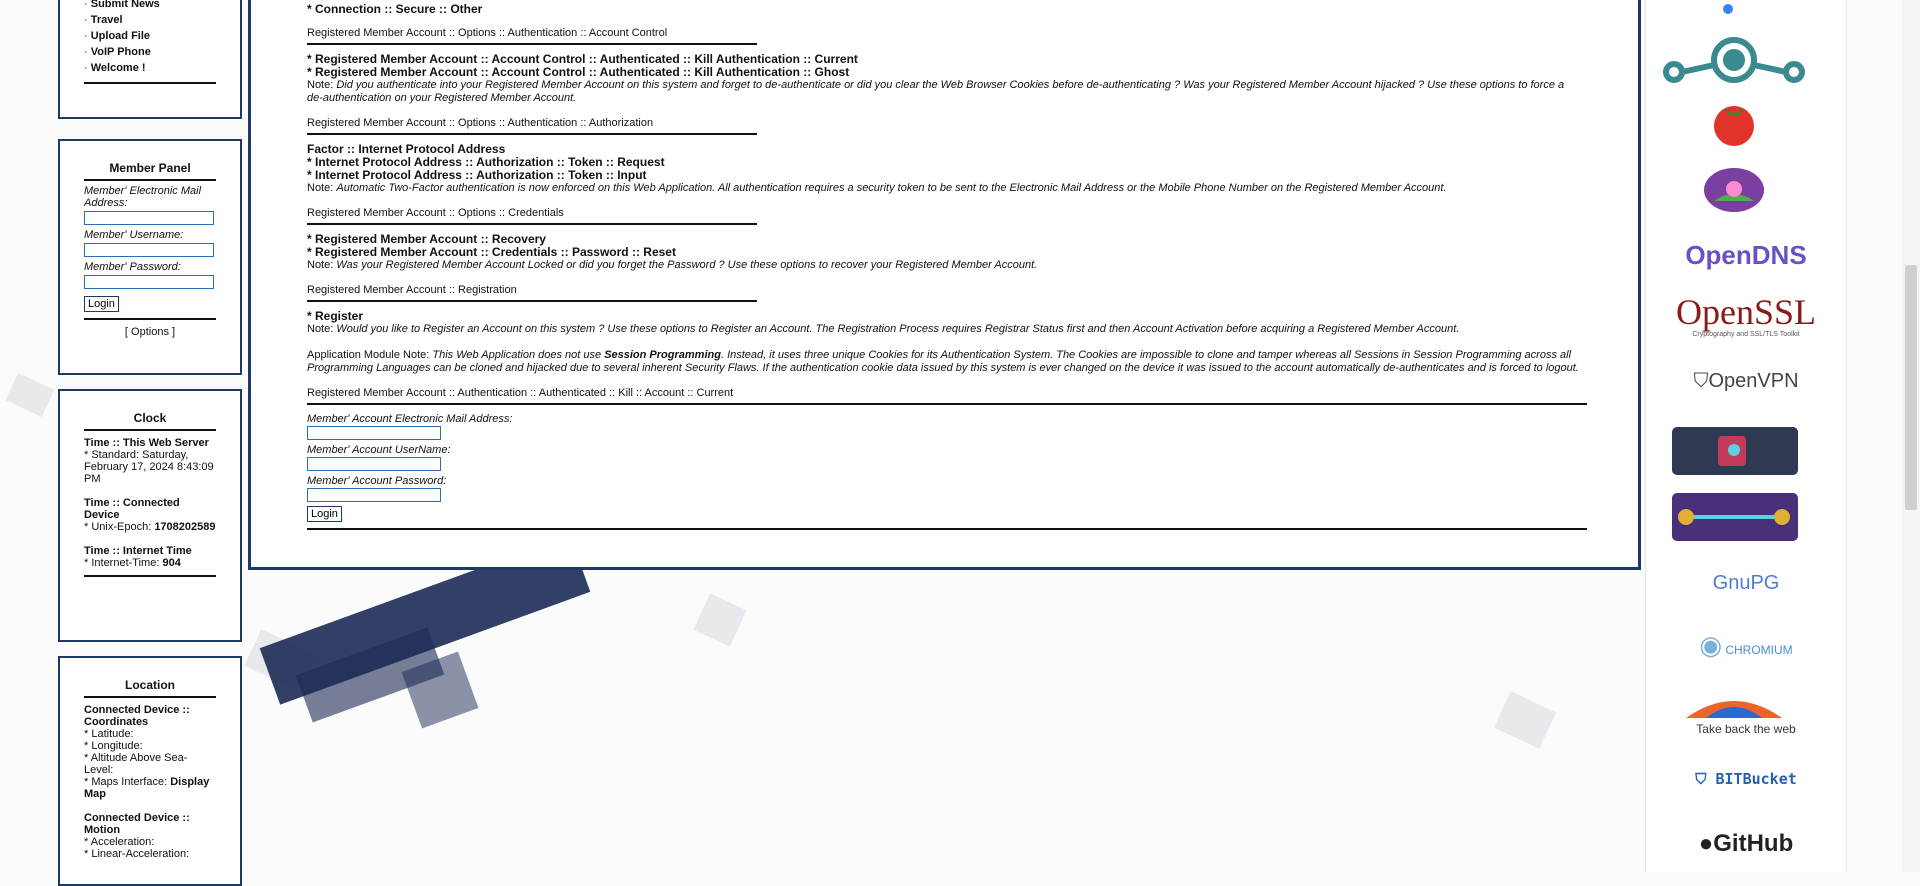  I want to click on nav-item-submit-news: Submit News, so click(150, 6).